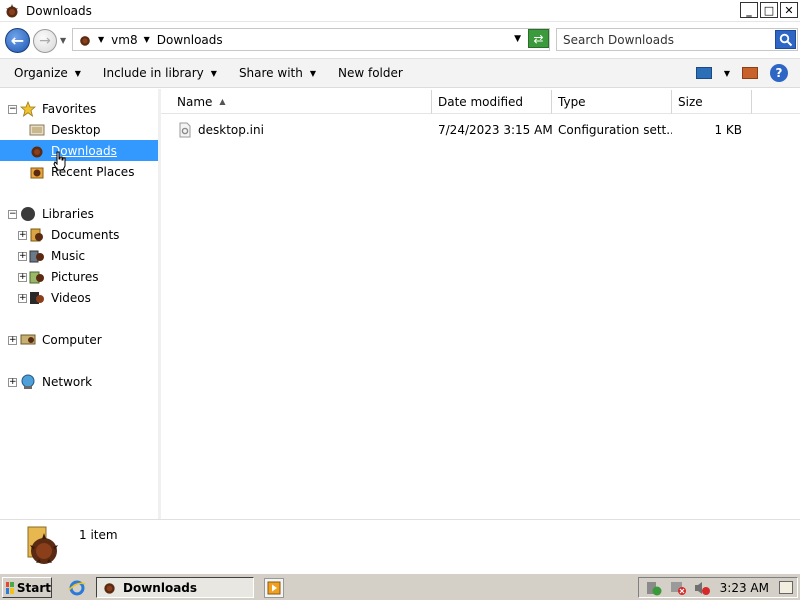 This screenshot has height=600, width=800. I want to click on address-field: ▼ vm8 ▼ Downloads ▼, so click(311, 39).